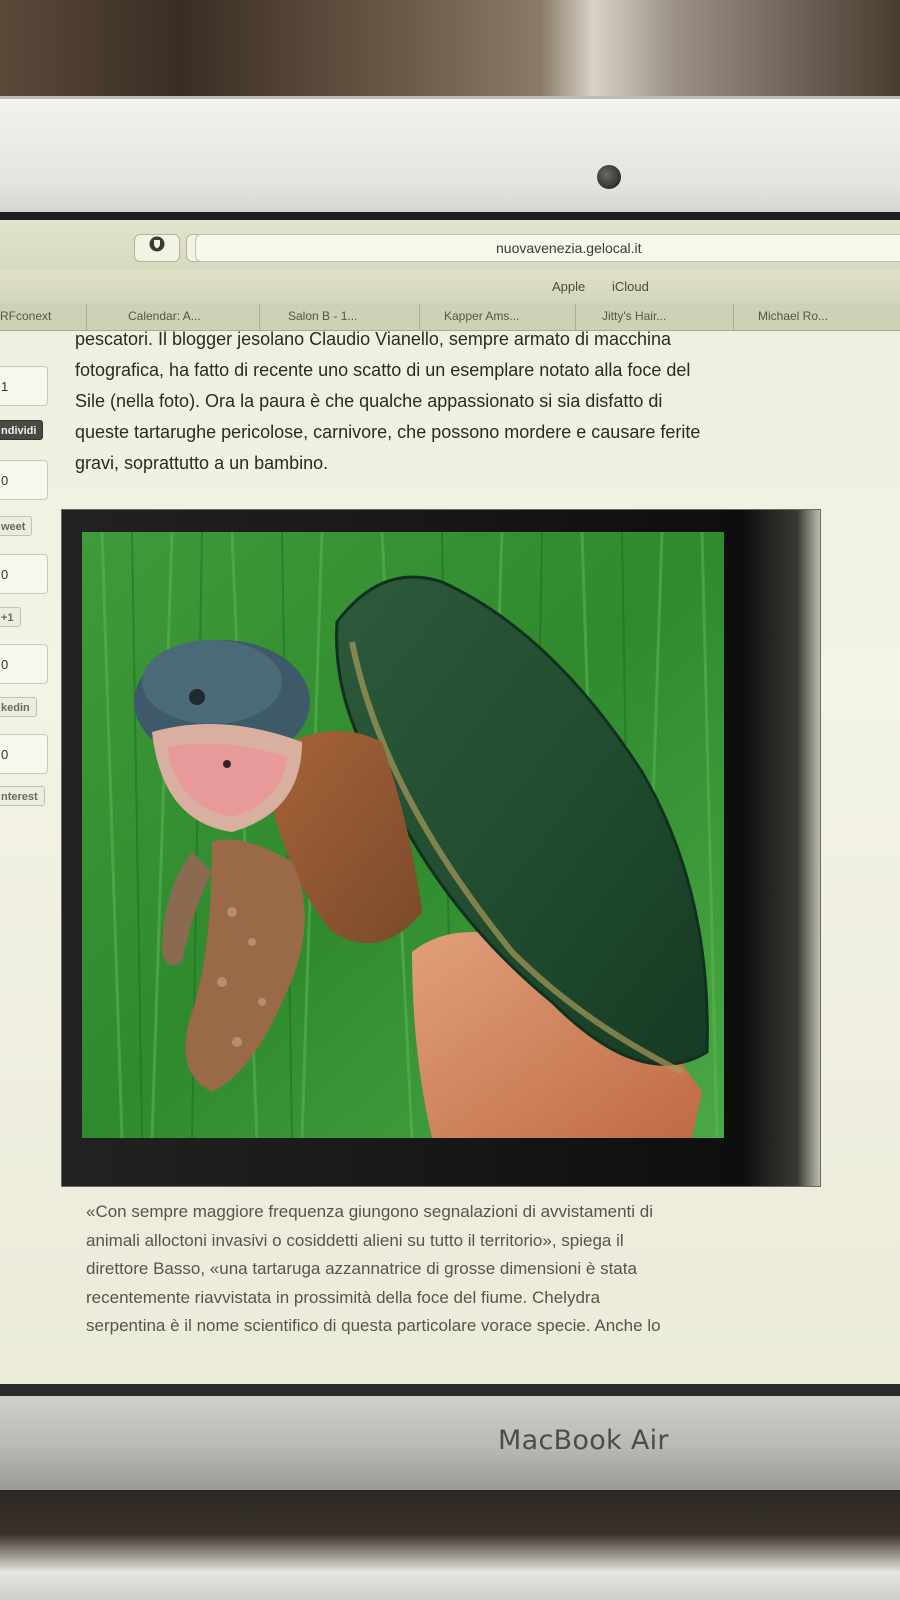 The width and height of the screenshot is (900, 1600). What do you see at coordinates (18, 707) in the screenshot?
I see `linkedin-button: kedin` at bounding box center [18, 707].